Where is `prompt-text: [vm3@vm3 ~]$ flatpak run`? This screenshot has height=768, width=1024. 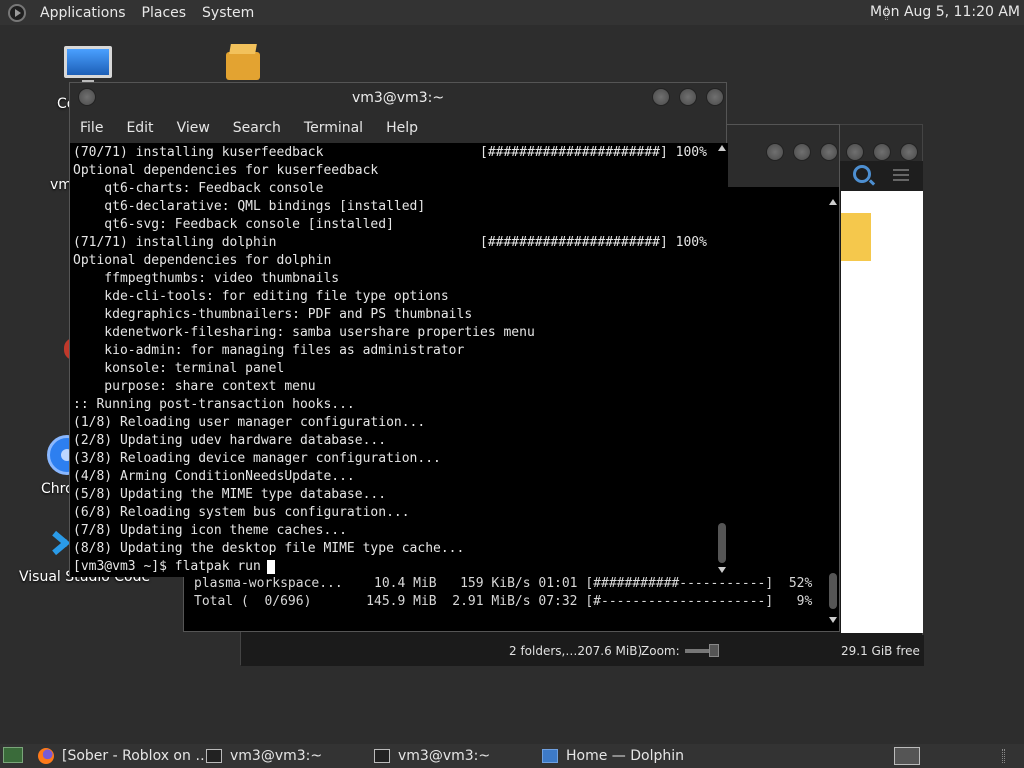
prompt-text: [vm3@vm3 ~]$ flatpak run is located at coordinates (167, 566).